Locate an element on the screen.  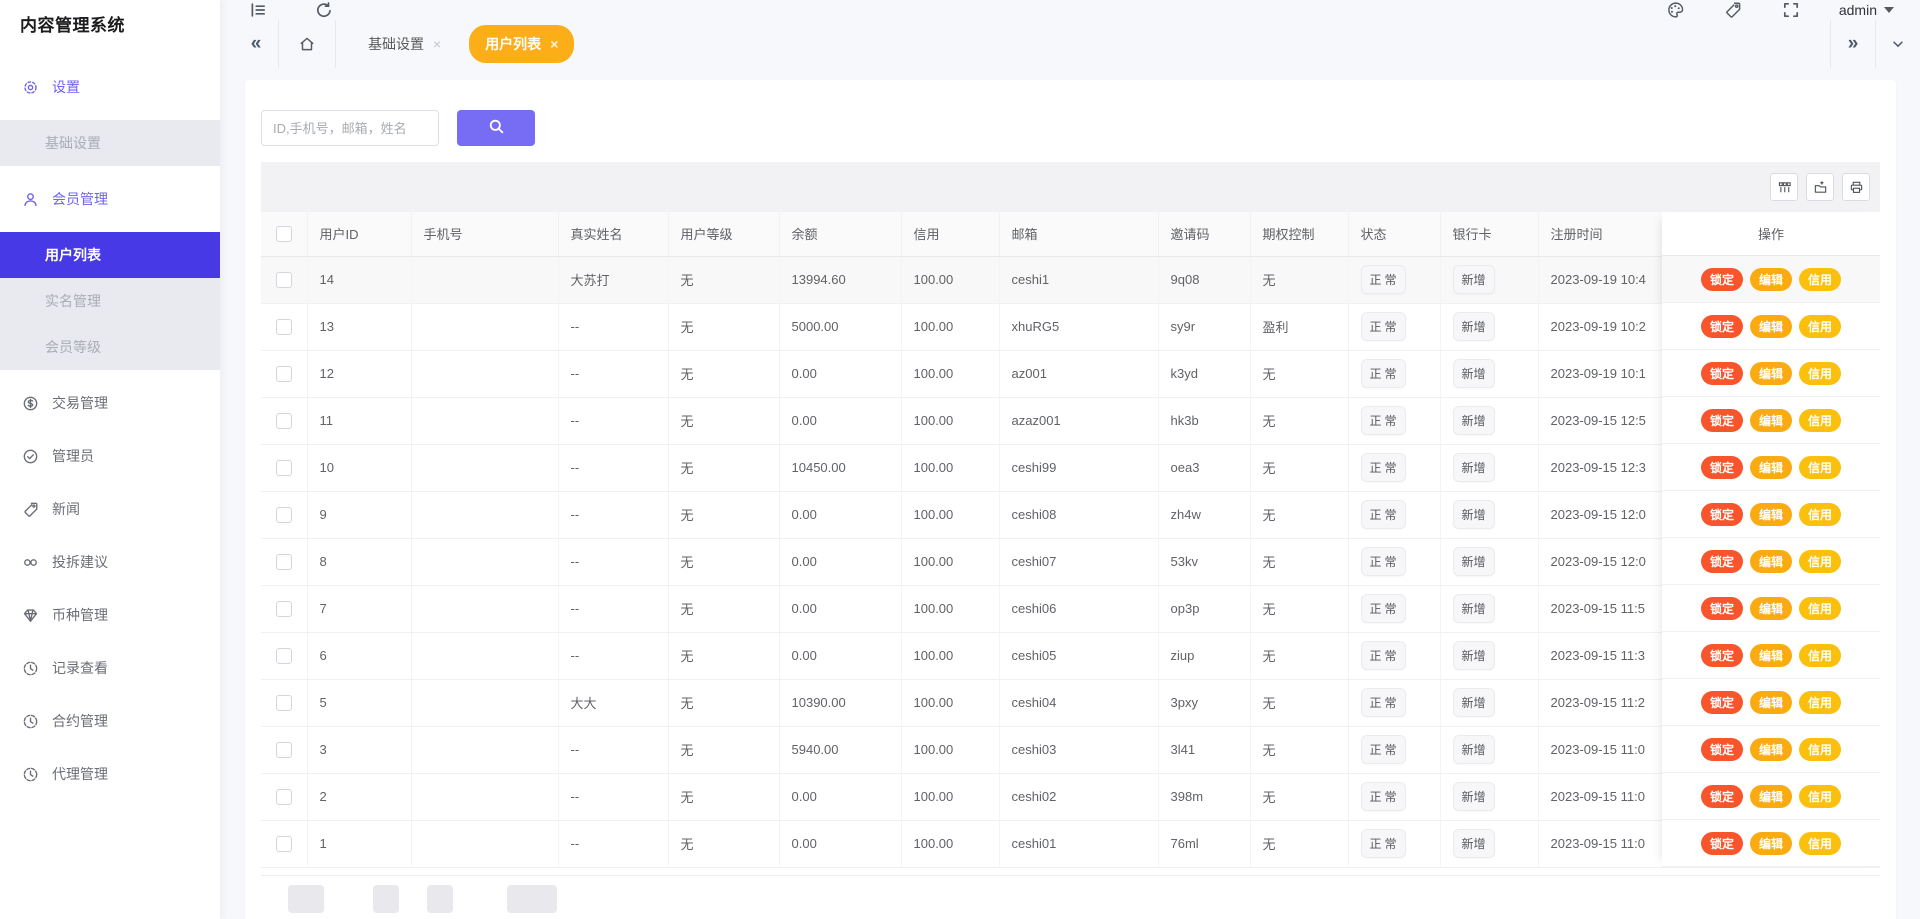
select-all-checkbox is located at coordinates (283, 234).